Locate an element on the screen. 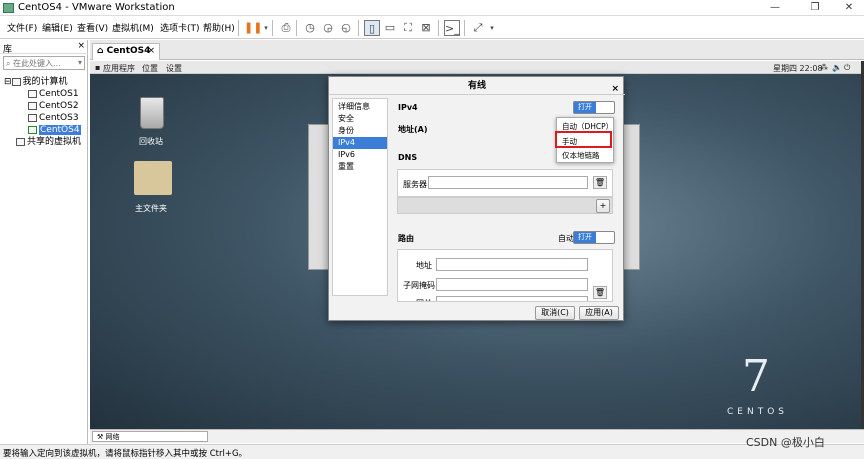  revert-snapshot-icon: ◶ is located at coordinates (328, 28).